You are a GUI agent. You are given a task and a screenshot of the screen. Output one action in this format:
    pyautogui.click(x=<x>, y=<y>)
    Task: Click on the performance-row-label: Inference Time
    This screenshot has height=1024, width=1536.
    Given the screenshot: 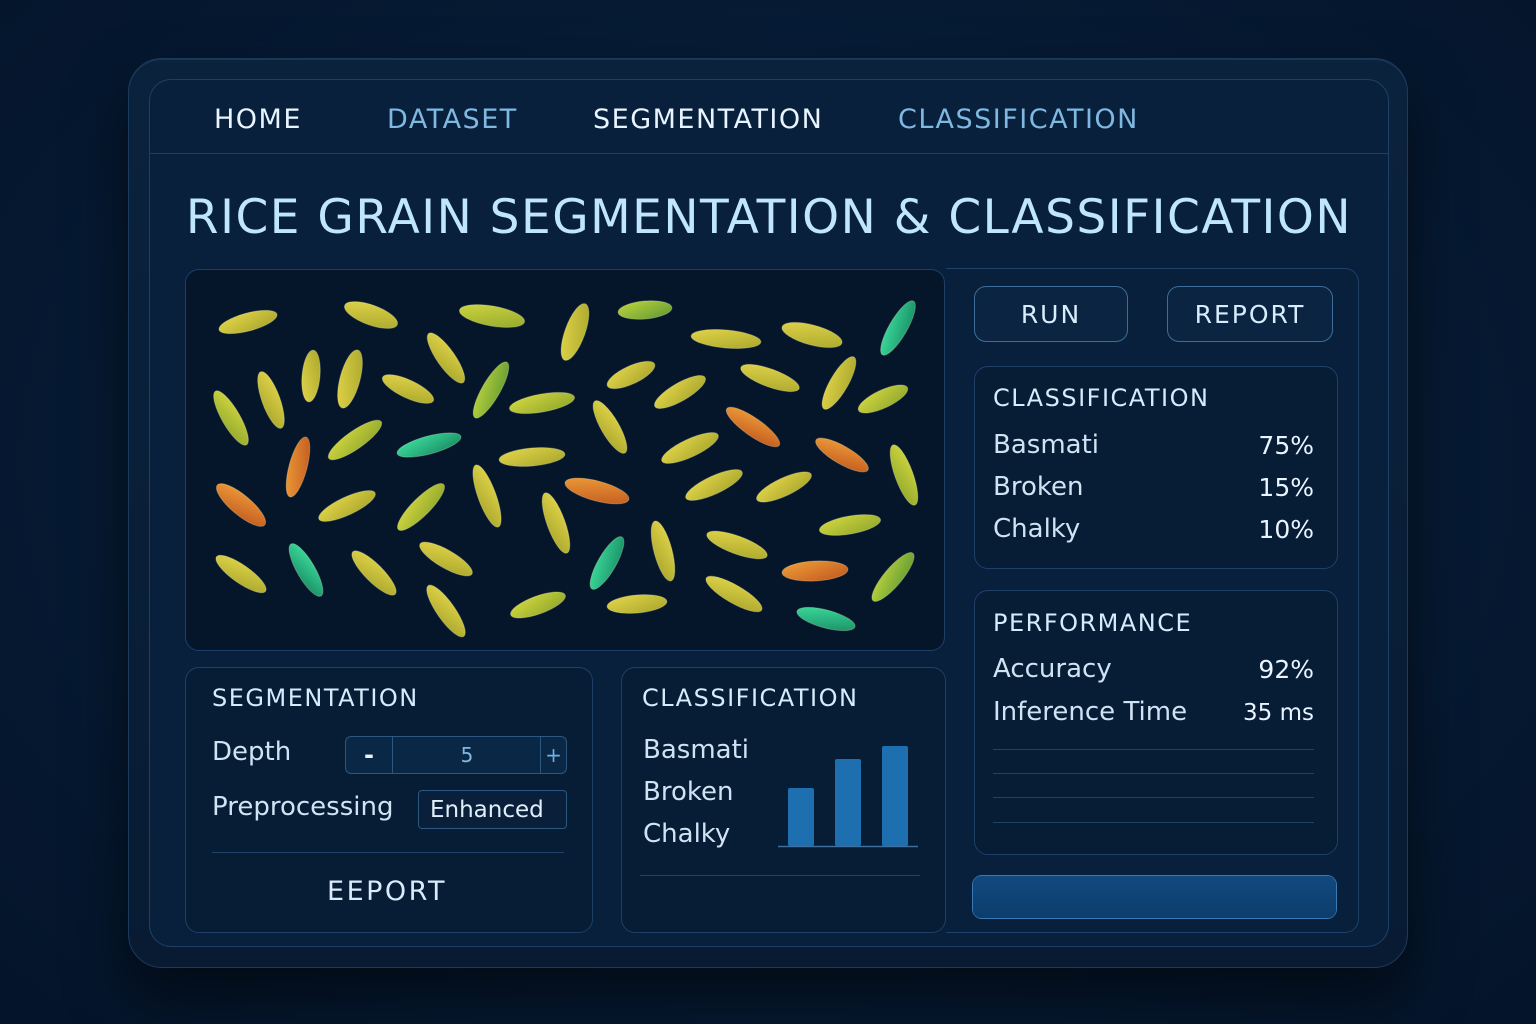 What is the action you would take?
    pyautogui.click(x=1090, y=712)
    